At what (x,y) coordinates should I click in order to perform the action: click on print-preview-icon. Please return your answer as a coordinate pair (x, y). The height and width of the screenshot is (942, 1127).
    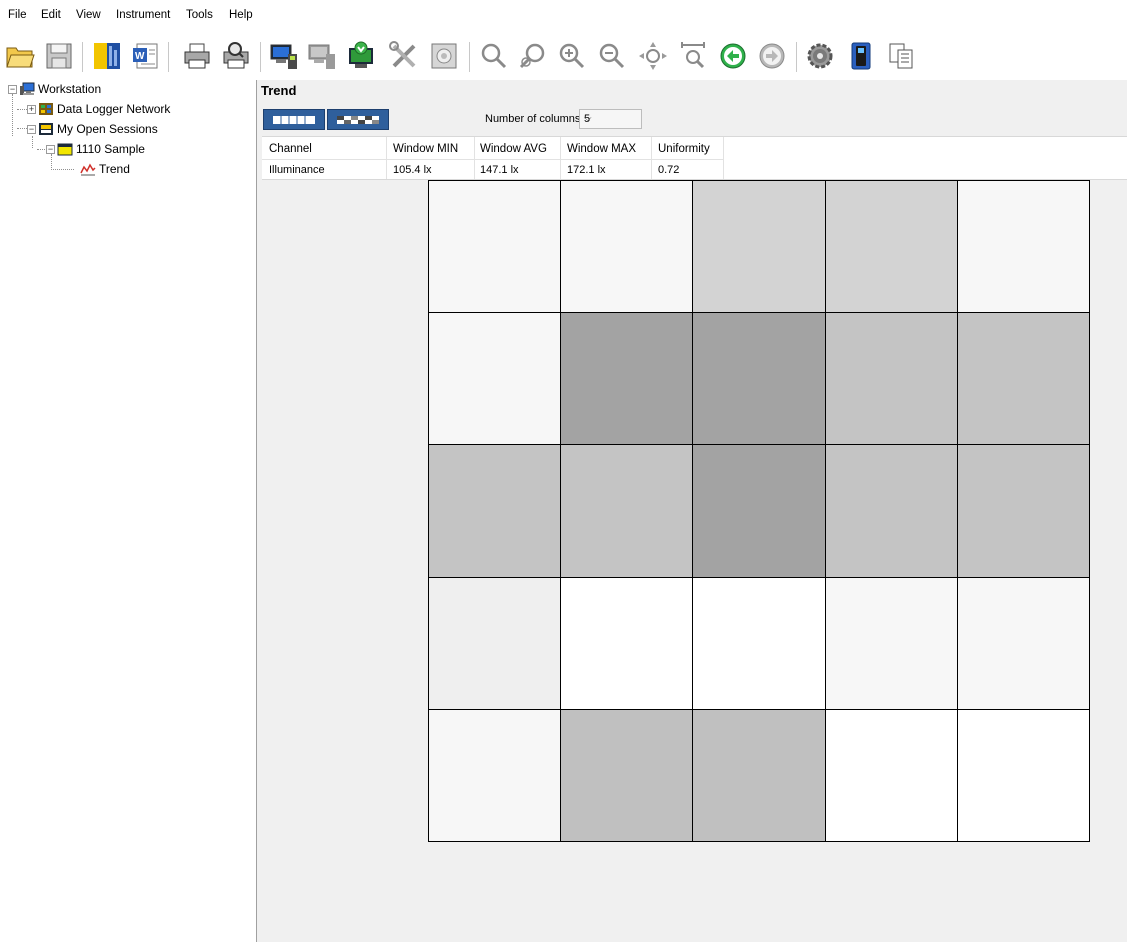
    Looking at the image, I should click on (236, 56).